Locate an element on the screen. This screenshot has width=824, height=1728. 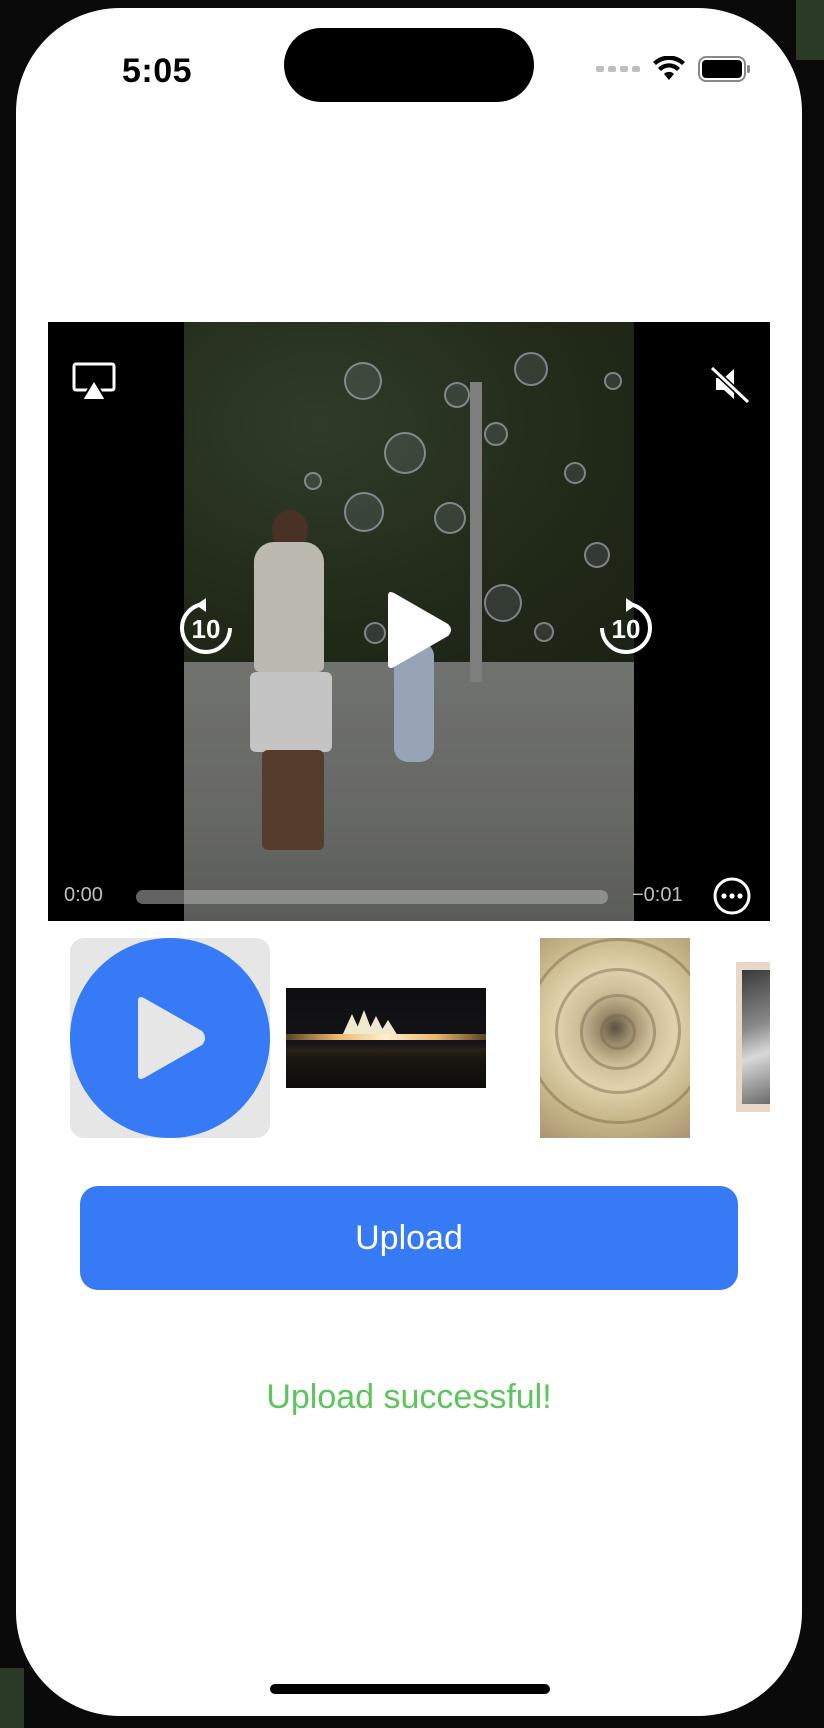
skip-back-10-icon: 10 is located at coordinates (206, 628).